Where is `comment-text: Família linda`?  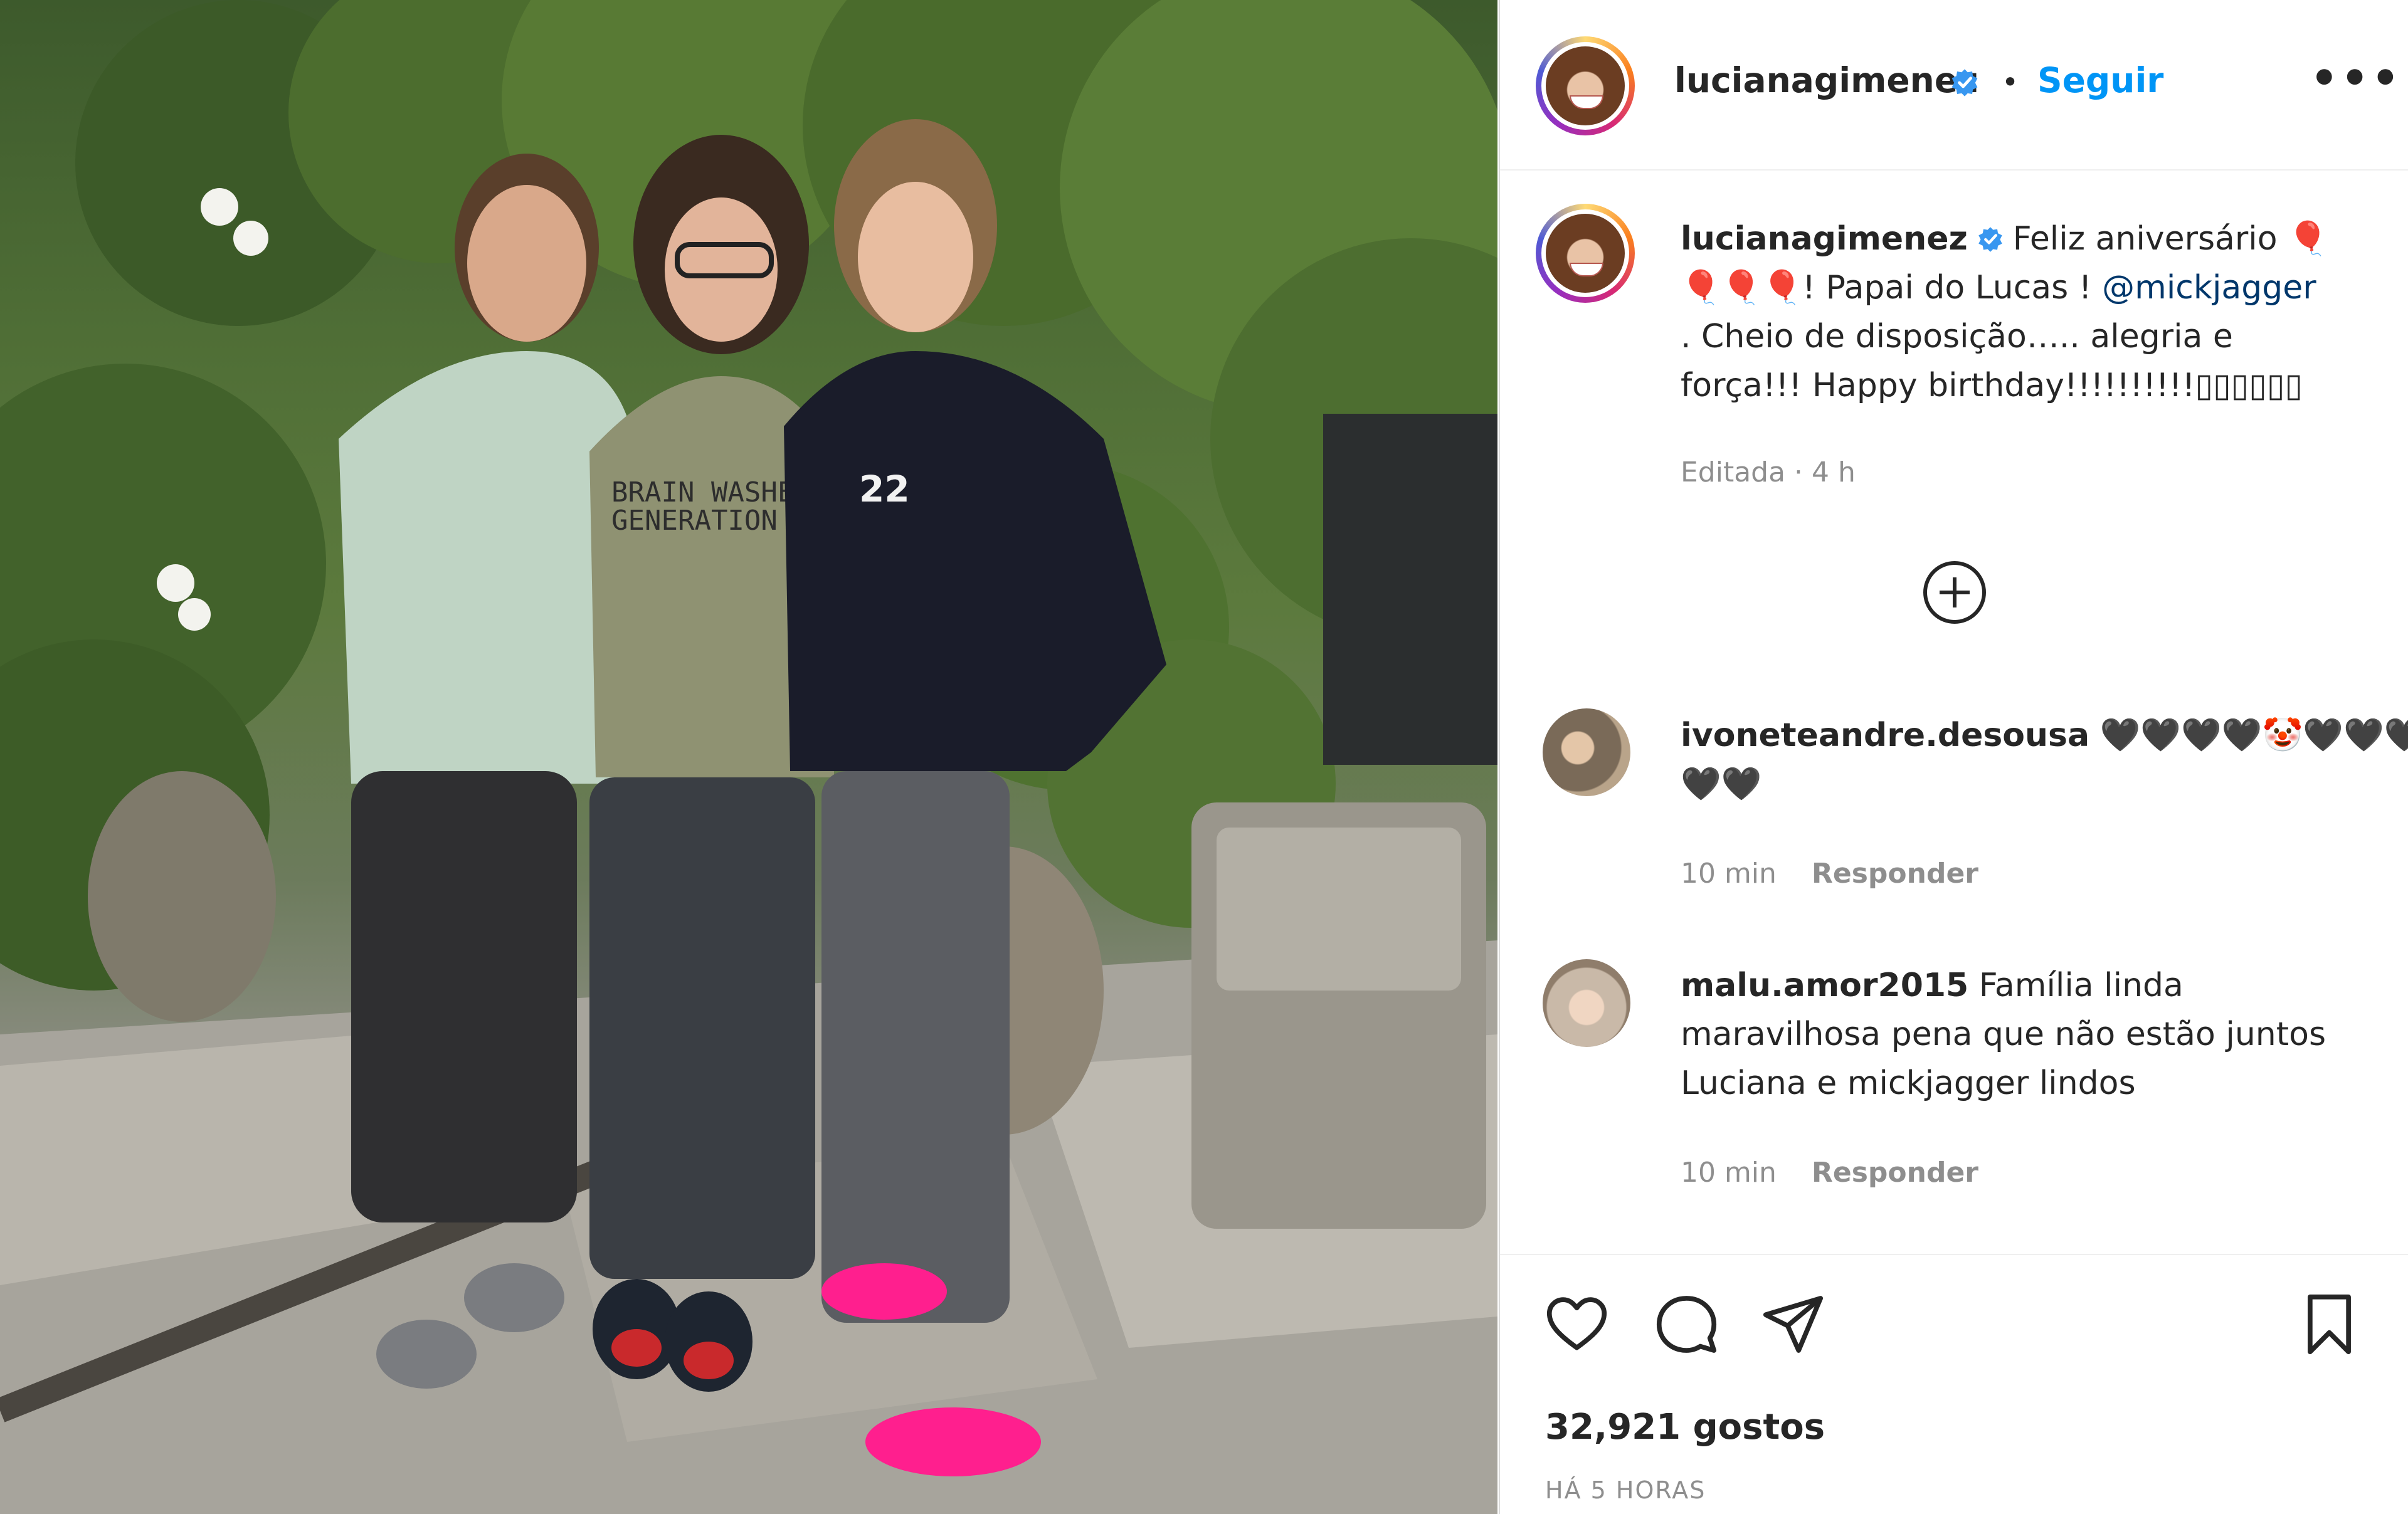
comment-text: Família linda is located at coordinates (2081, 985).